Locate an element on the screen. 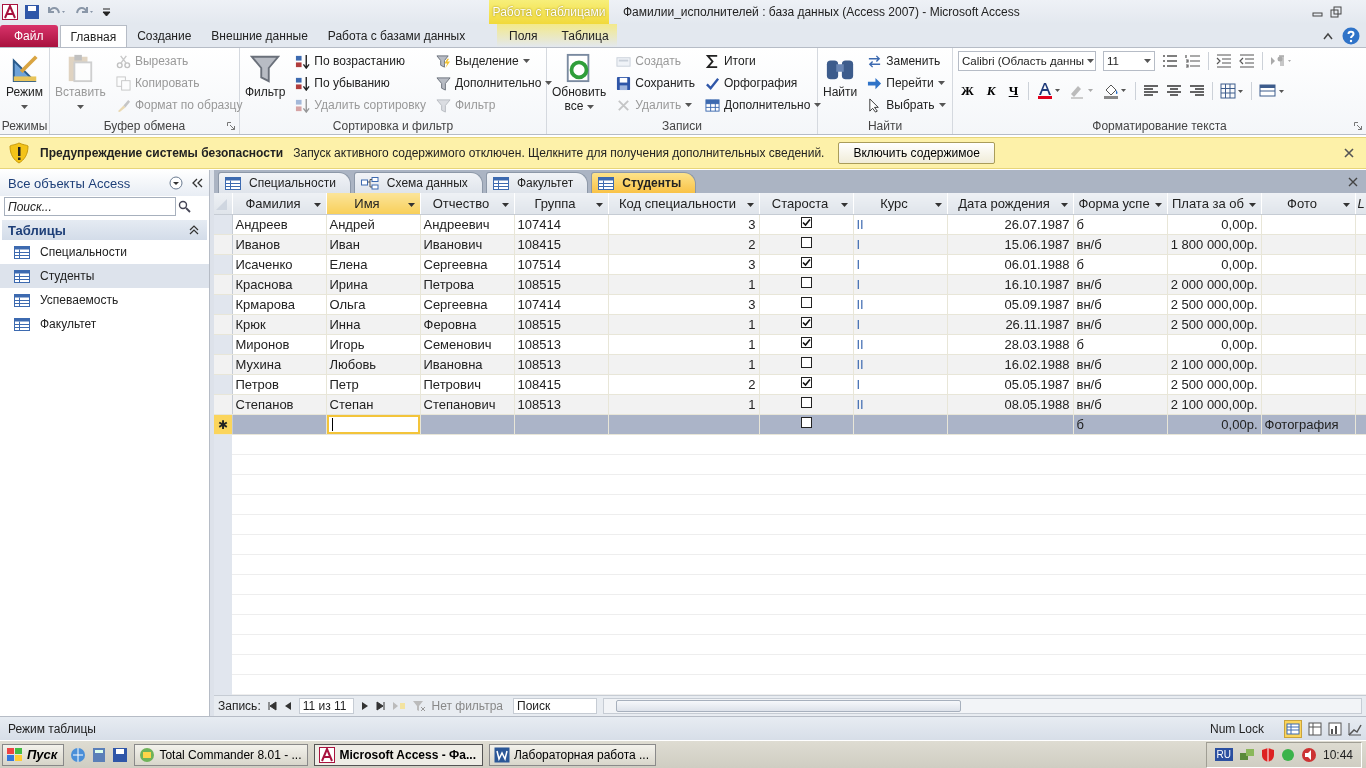 Image resolution: width=1366 pixels, height=768 pixels. ribbon-tab: Работа с базами данных is located at coordinates (396, 36).